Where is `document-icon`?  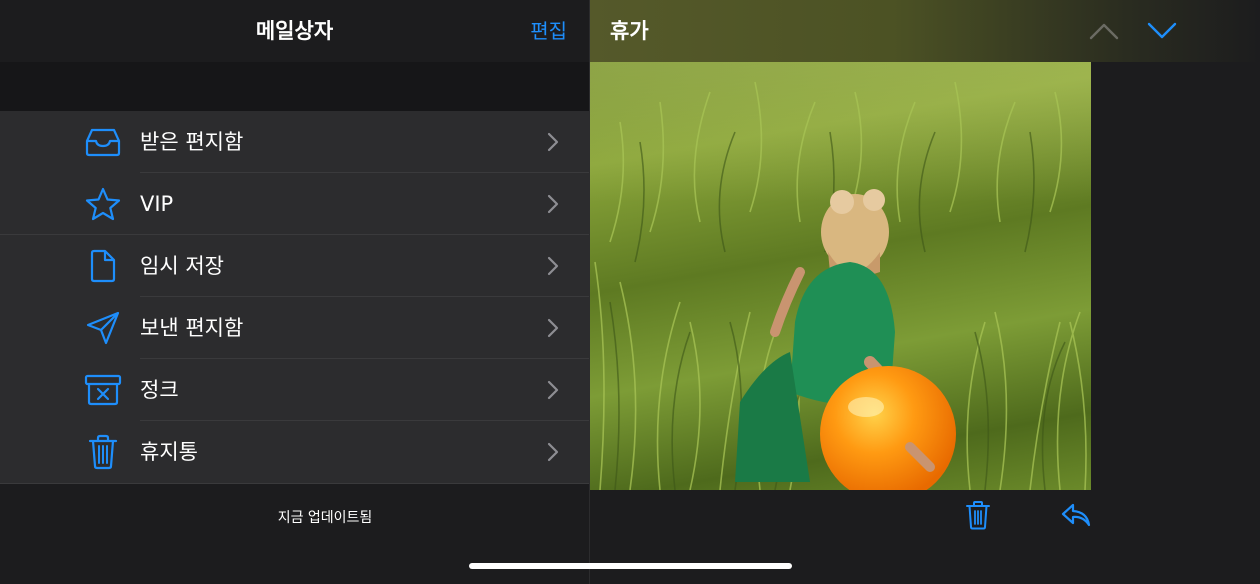 document-icon is located at coordinates (103, 266).